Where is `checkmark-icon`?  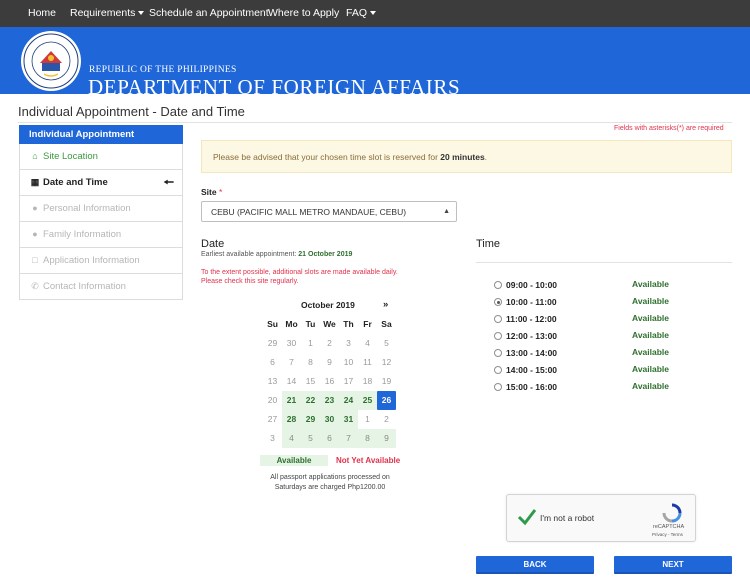 checkmark-icon is located at coordinates (527, 517).